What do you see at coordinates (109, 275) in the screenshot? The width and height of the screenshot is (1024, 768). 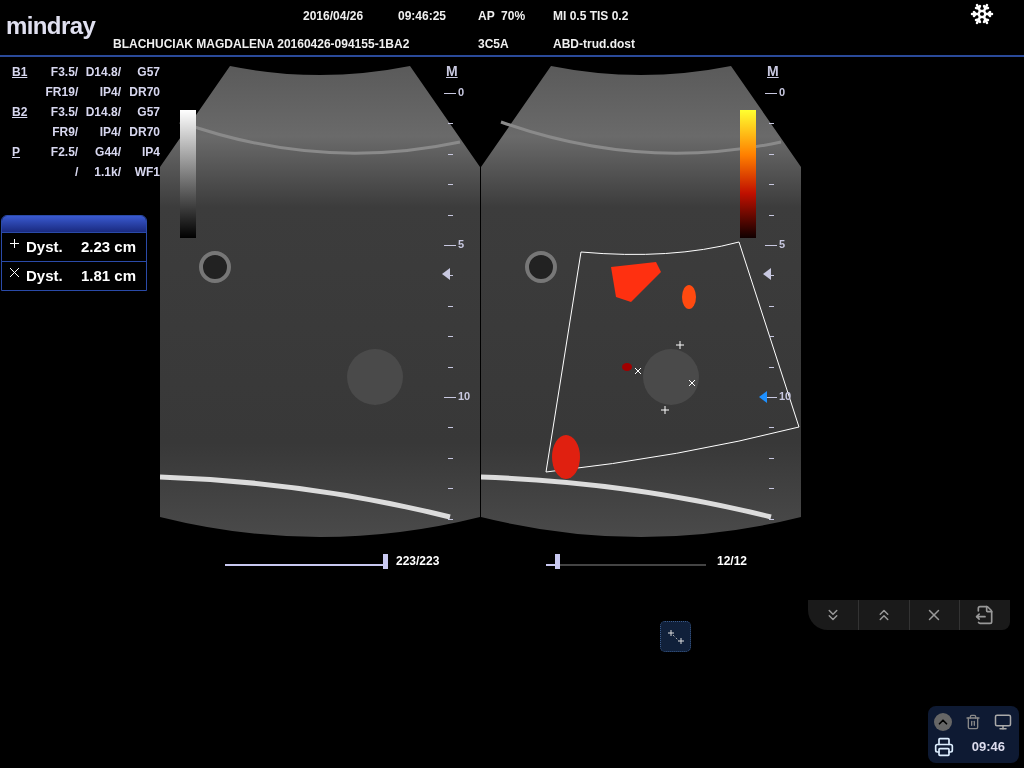 I see `measurement-value: 1.81 cm` at bounding box center [109, 275].